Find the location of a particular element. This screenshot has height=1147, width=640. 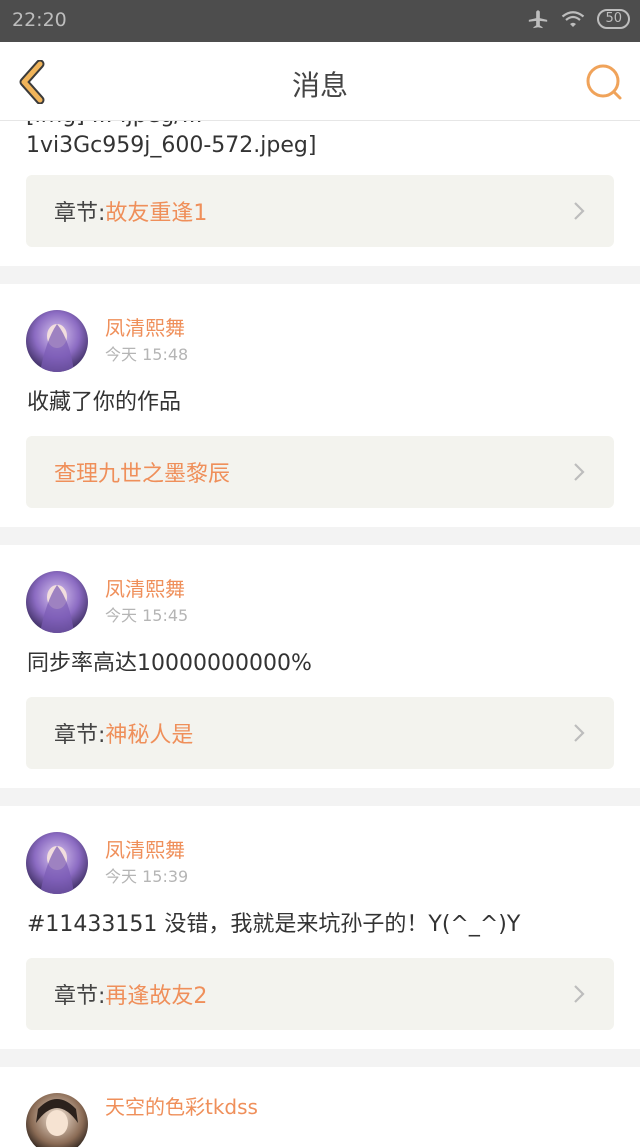

nav-bar: 消息 is located at coordinates (320, 81).